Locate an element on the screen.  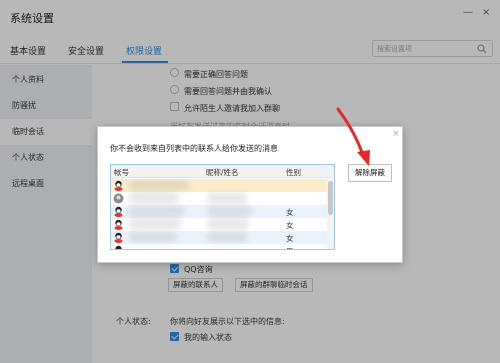
unblock-button: 解除屏蔽 is located at coordinates (370, 173).